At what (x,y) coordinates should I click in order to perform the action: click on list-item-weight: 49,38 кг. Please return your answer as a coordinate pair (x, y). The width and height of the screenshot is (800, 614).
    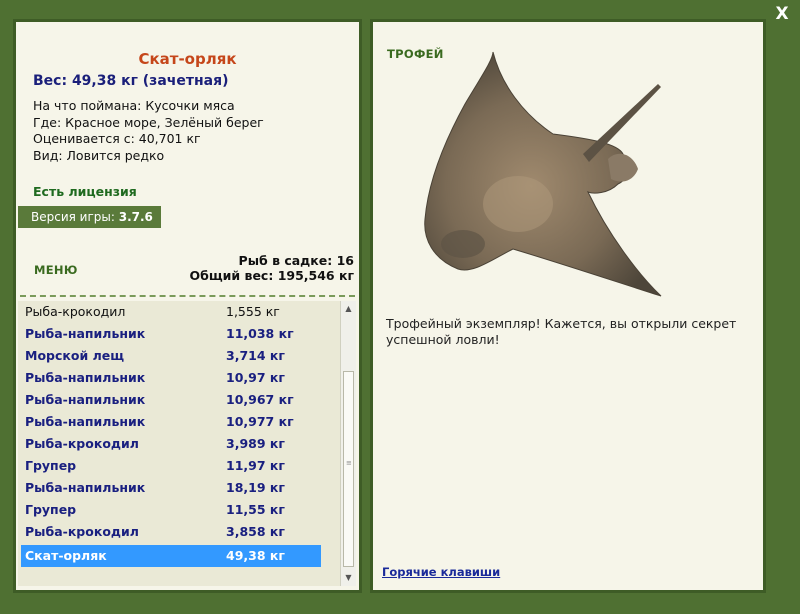
    Looking at the image, I should click on (255, 555).